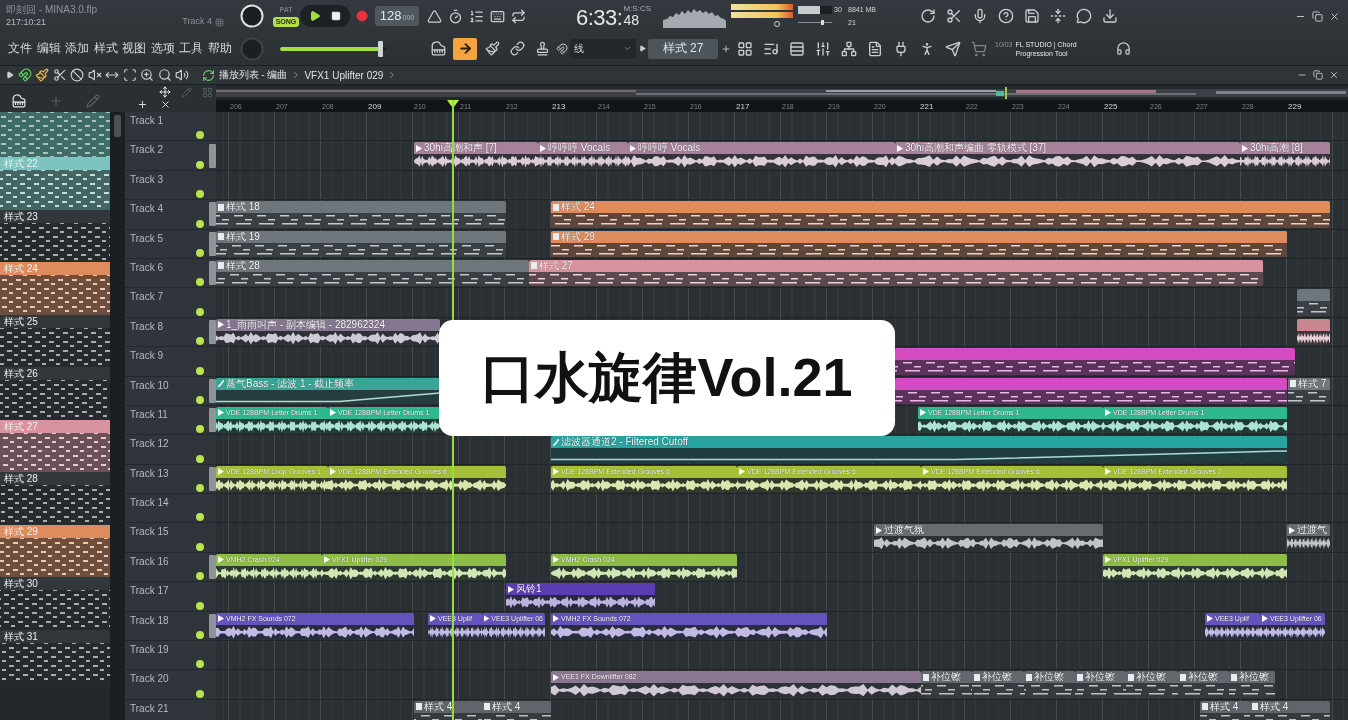  I want to click on plug-icon, so click(901, 48).